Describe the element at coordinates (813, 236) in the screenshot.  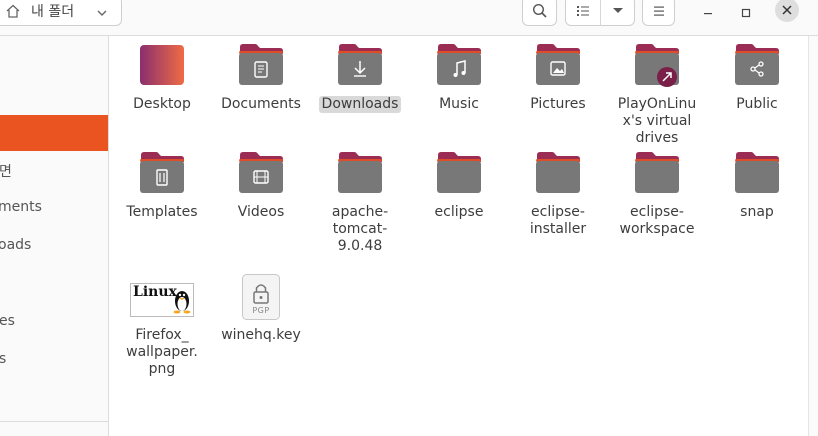
I see `scrollbar-track` at that location.